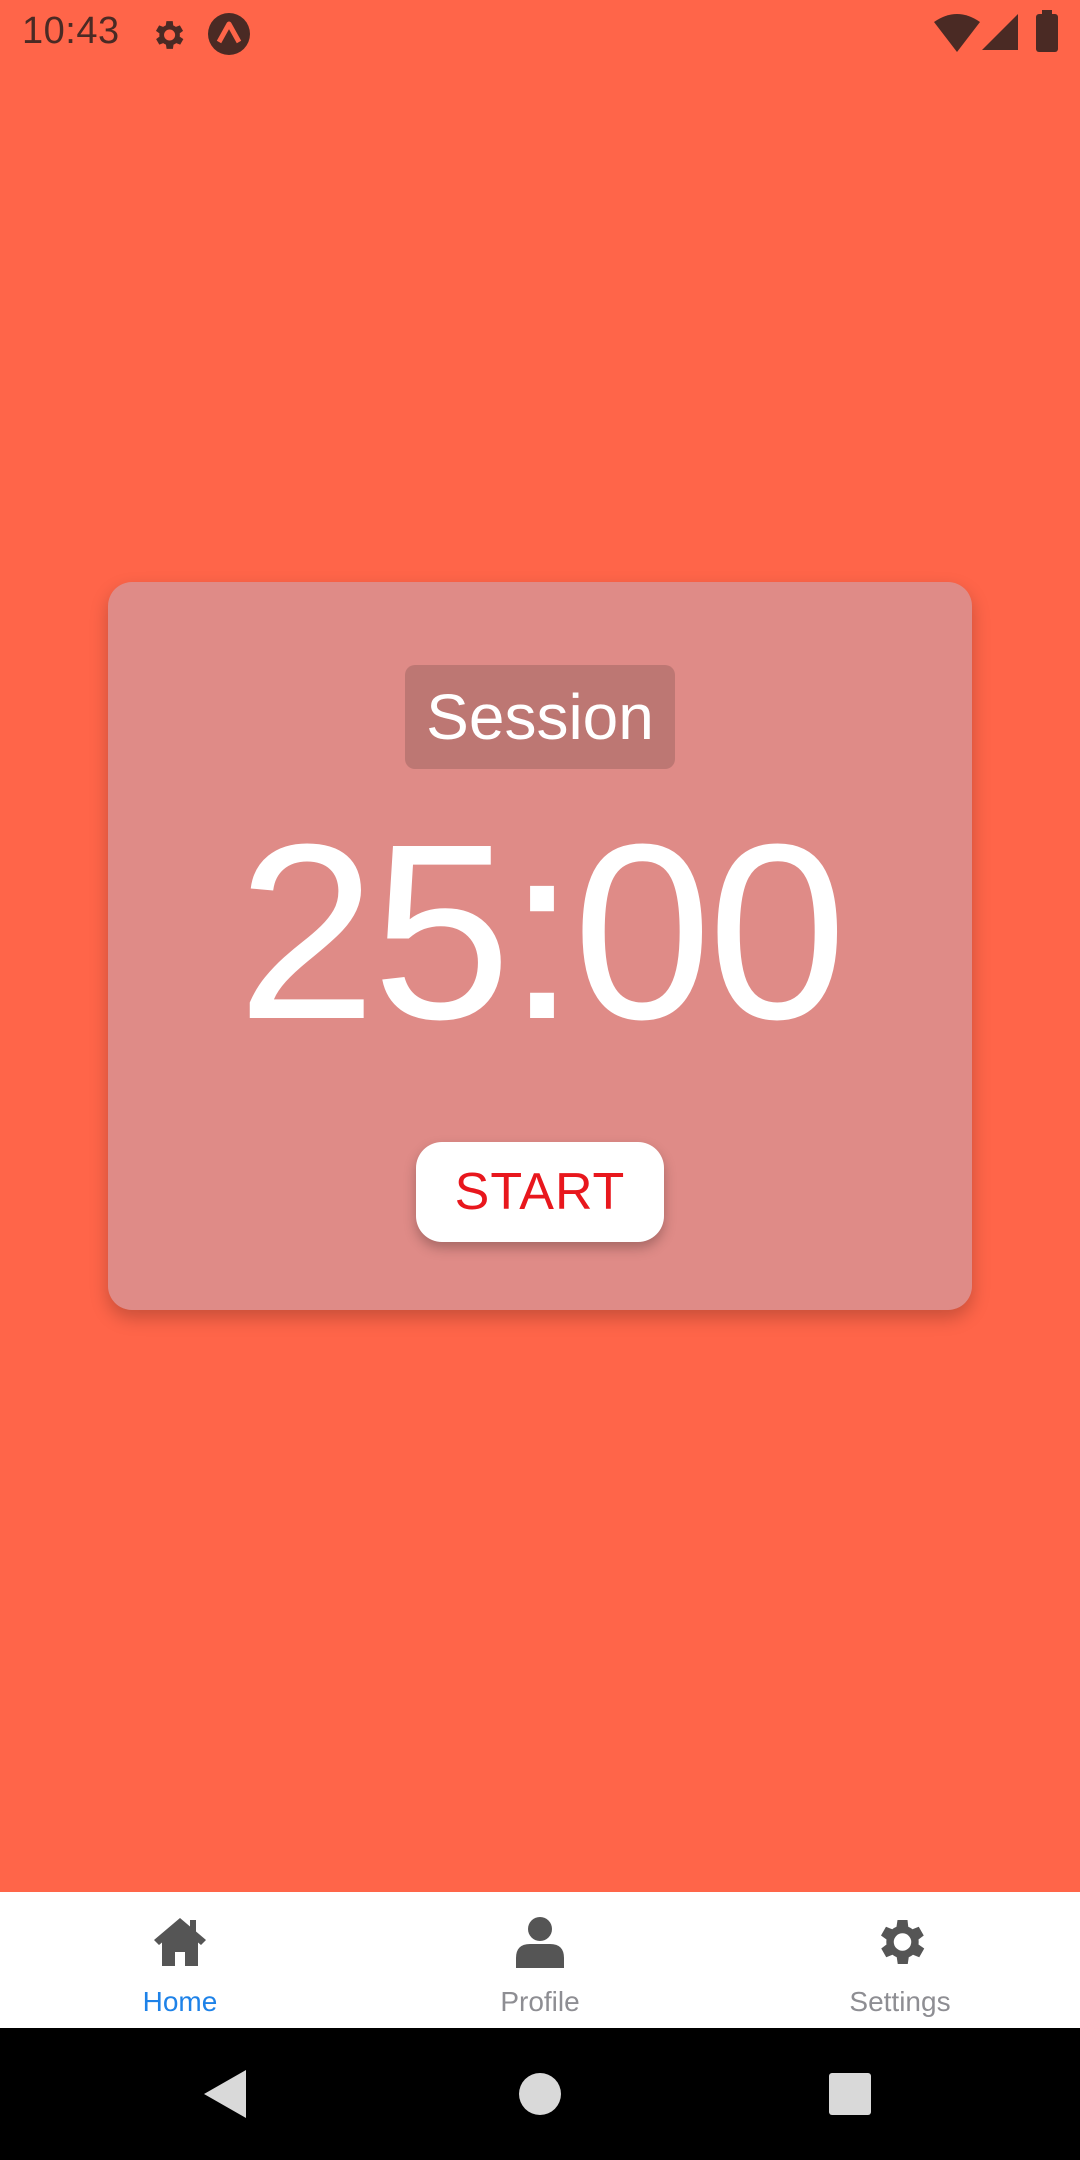 The image size is (1080, 2160). Describe the element at coordinates (540, 717) in the screenshot. I see `session-label: Session` at that location.